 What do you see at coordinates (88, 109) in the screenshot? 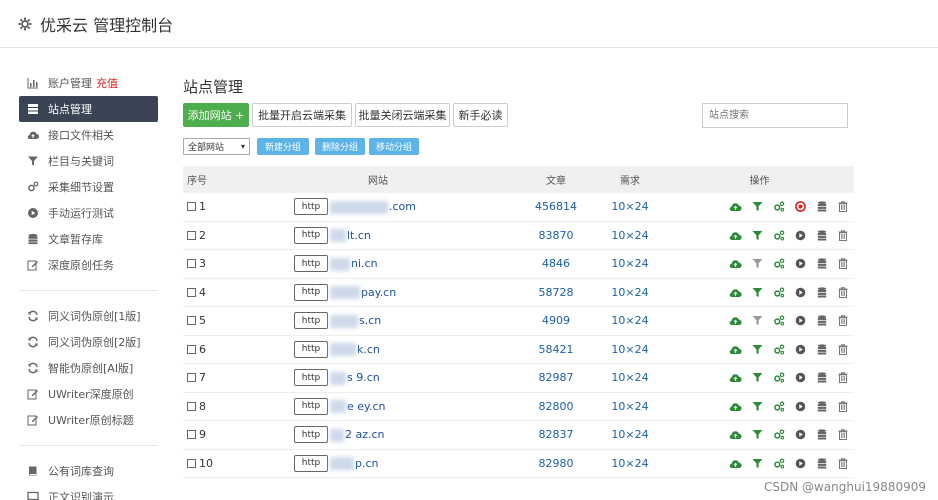
I see `sidebar-item: 站点管理` at bounding box center [88, 109].